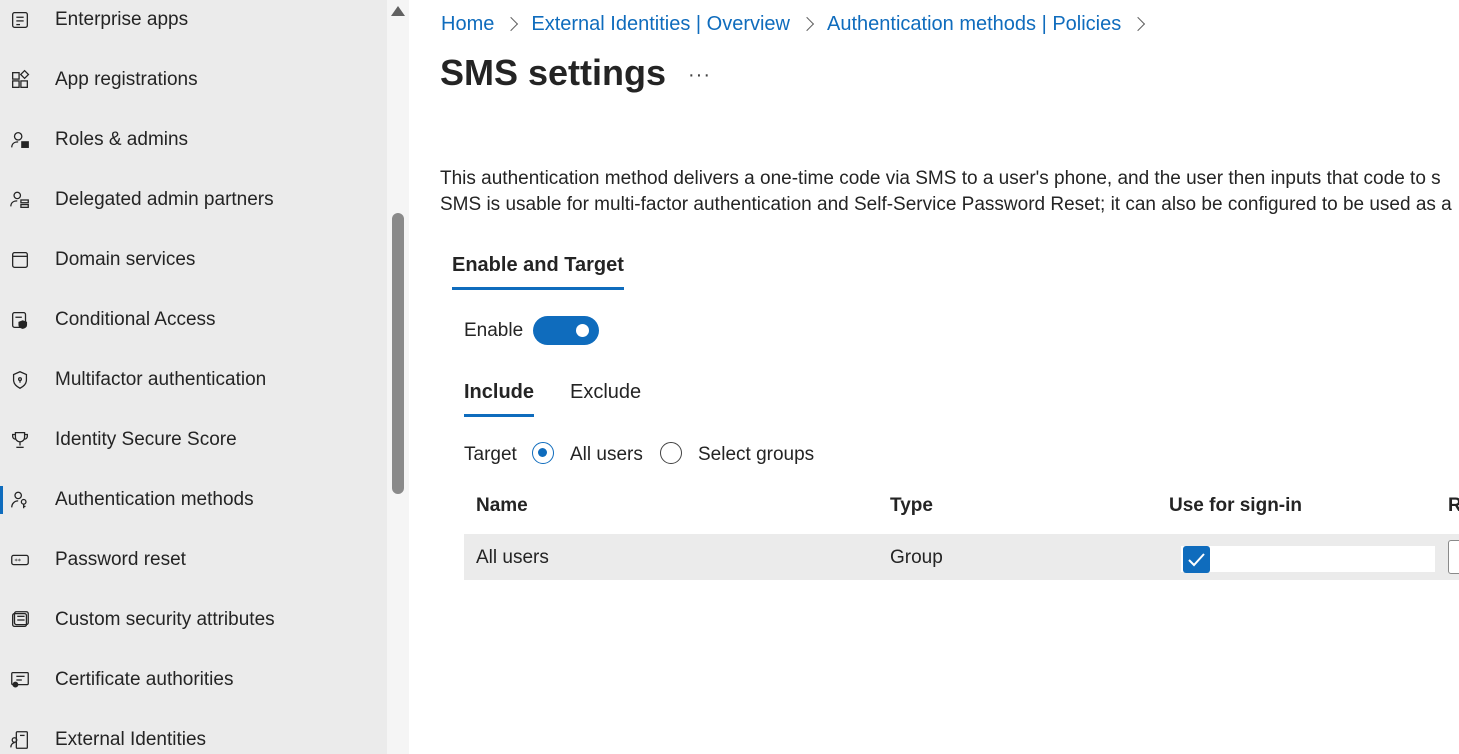 This screenshot has height=754, width=1459. Describe the element at coordinates (20, 620) in the screenshot. I see `attributes-icon` at that location.